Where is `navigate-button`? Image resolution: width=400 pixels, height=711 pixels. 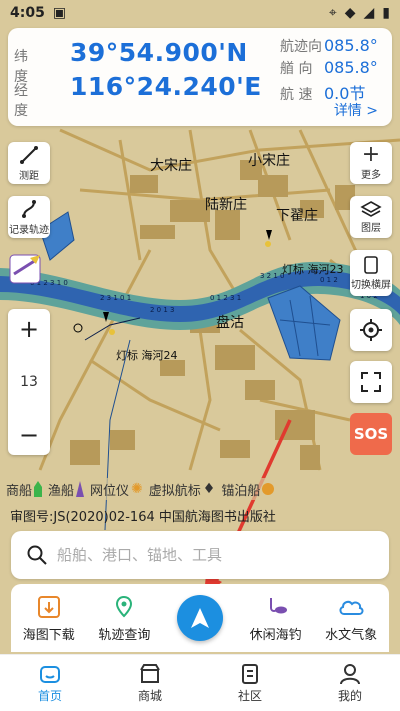 navigate-button is located at coordinates (199, 618).